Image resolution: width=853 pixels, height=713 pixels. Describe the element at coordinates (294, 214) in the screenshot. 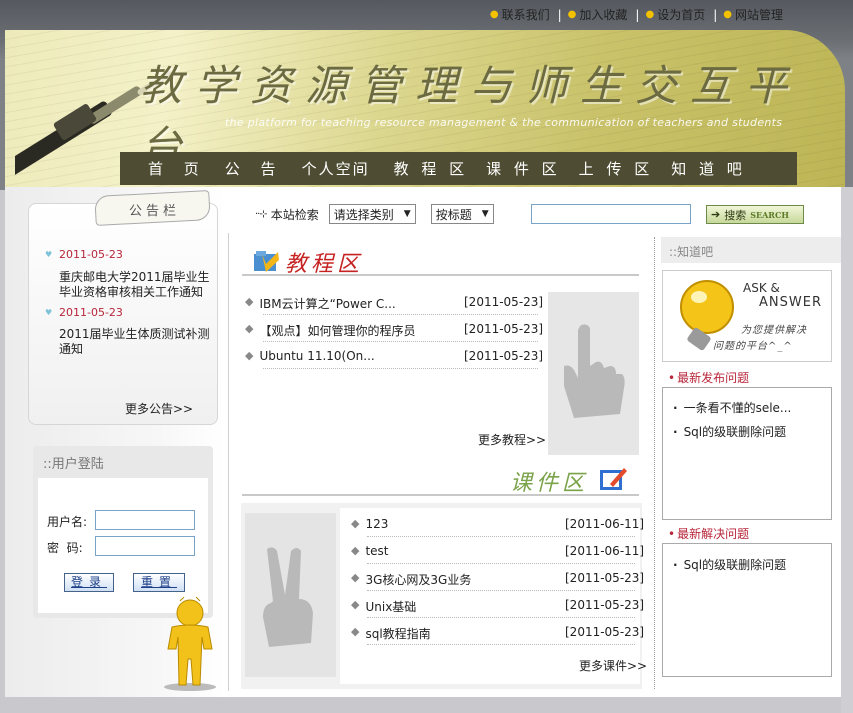

I see `search-label: 本站检索` at that location.